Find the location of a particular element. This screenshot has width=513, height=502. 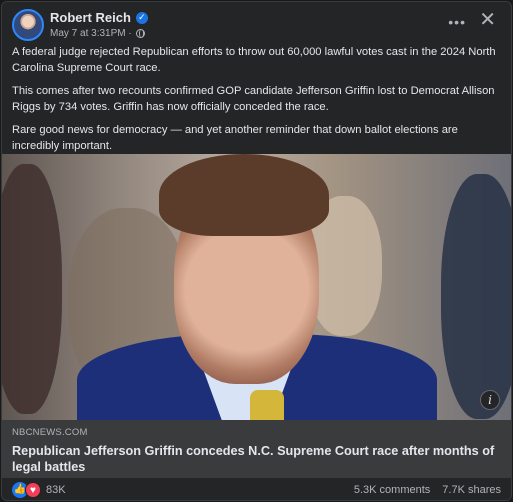

main-person-tie is located at coordinates (267, 405).